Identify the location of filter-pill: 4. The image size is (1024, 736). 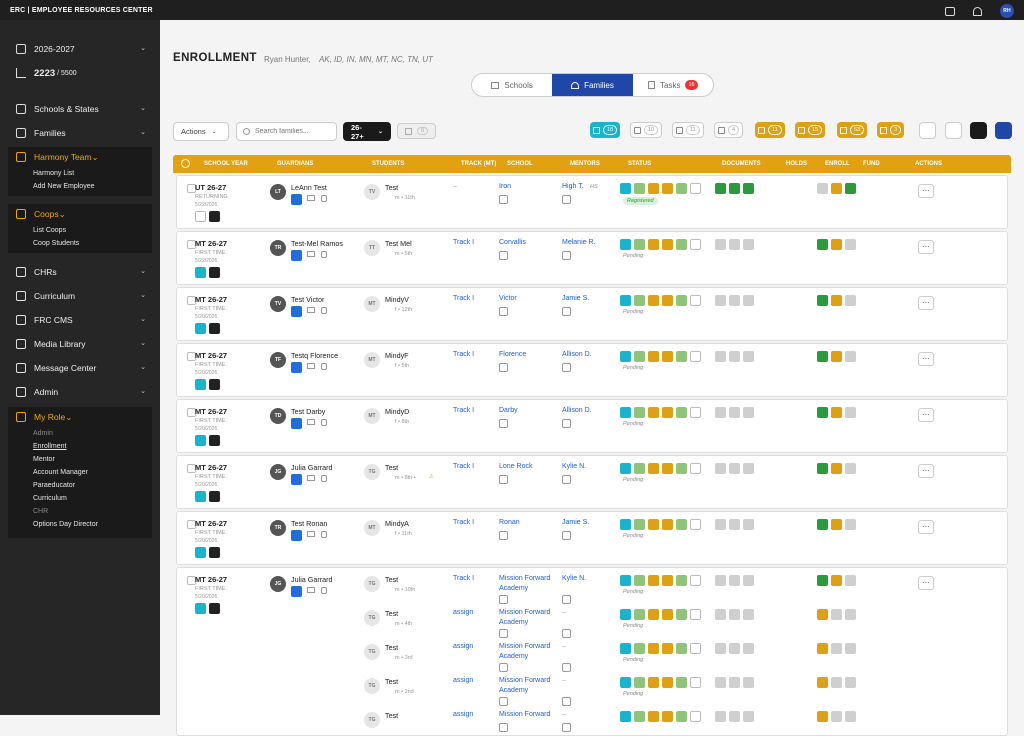
(729, 130).